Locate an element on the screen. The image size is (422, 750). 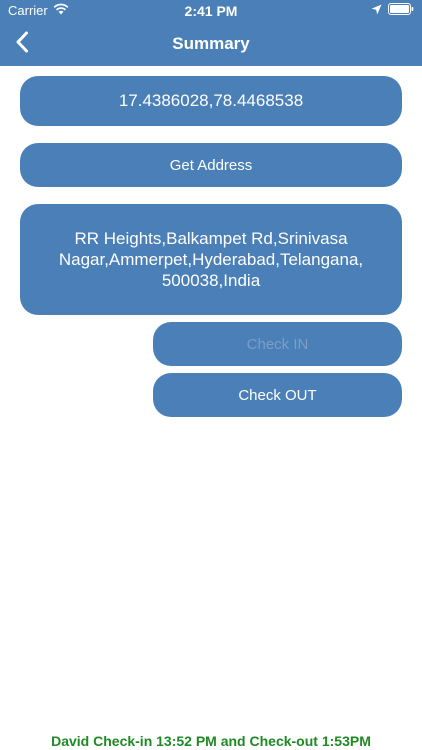
get-address-label: Get Address is located at coordinates (211, 165).